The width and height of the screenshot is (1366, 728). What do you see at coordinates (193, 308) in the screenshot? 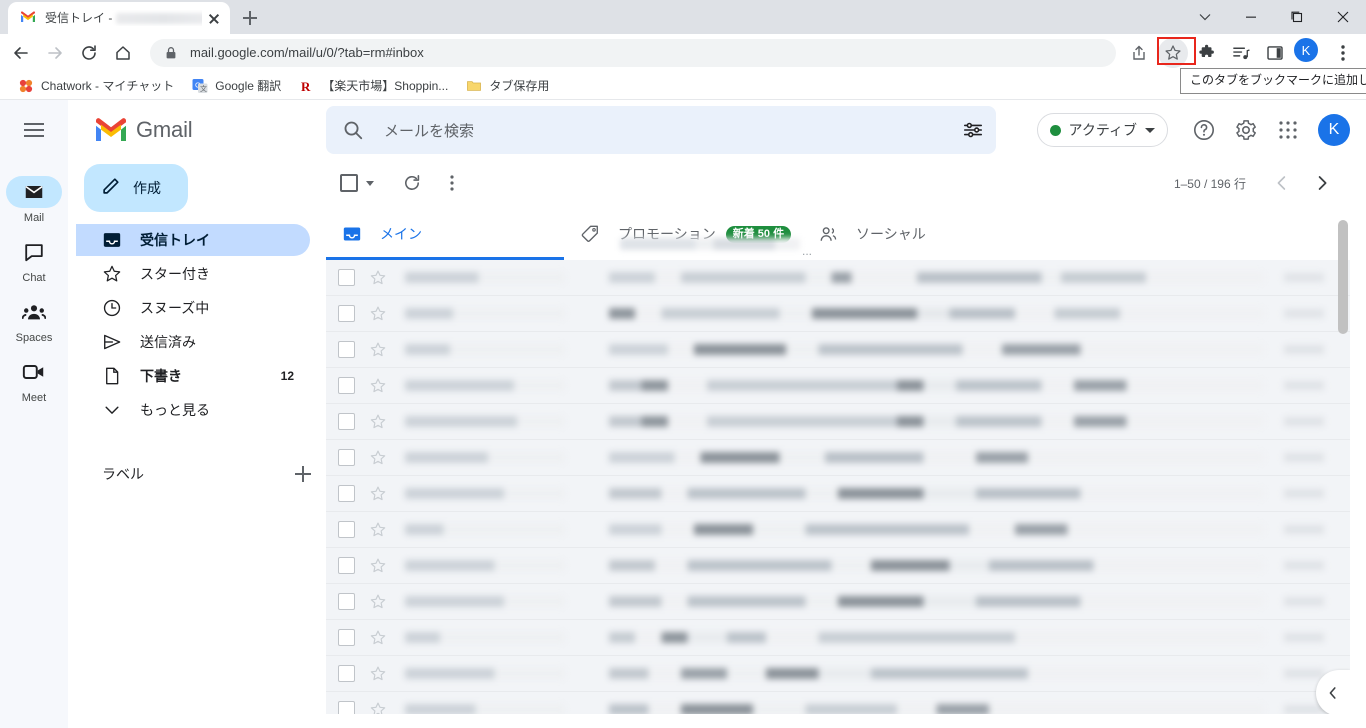
I see `sidebar-item-snoozed: スヌーズ中` at bounding box center [193, 308].